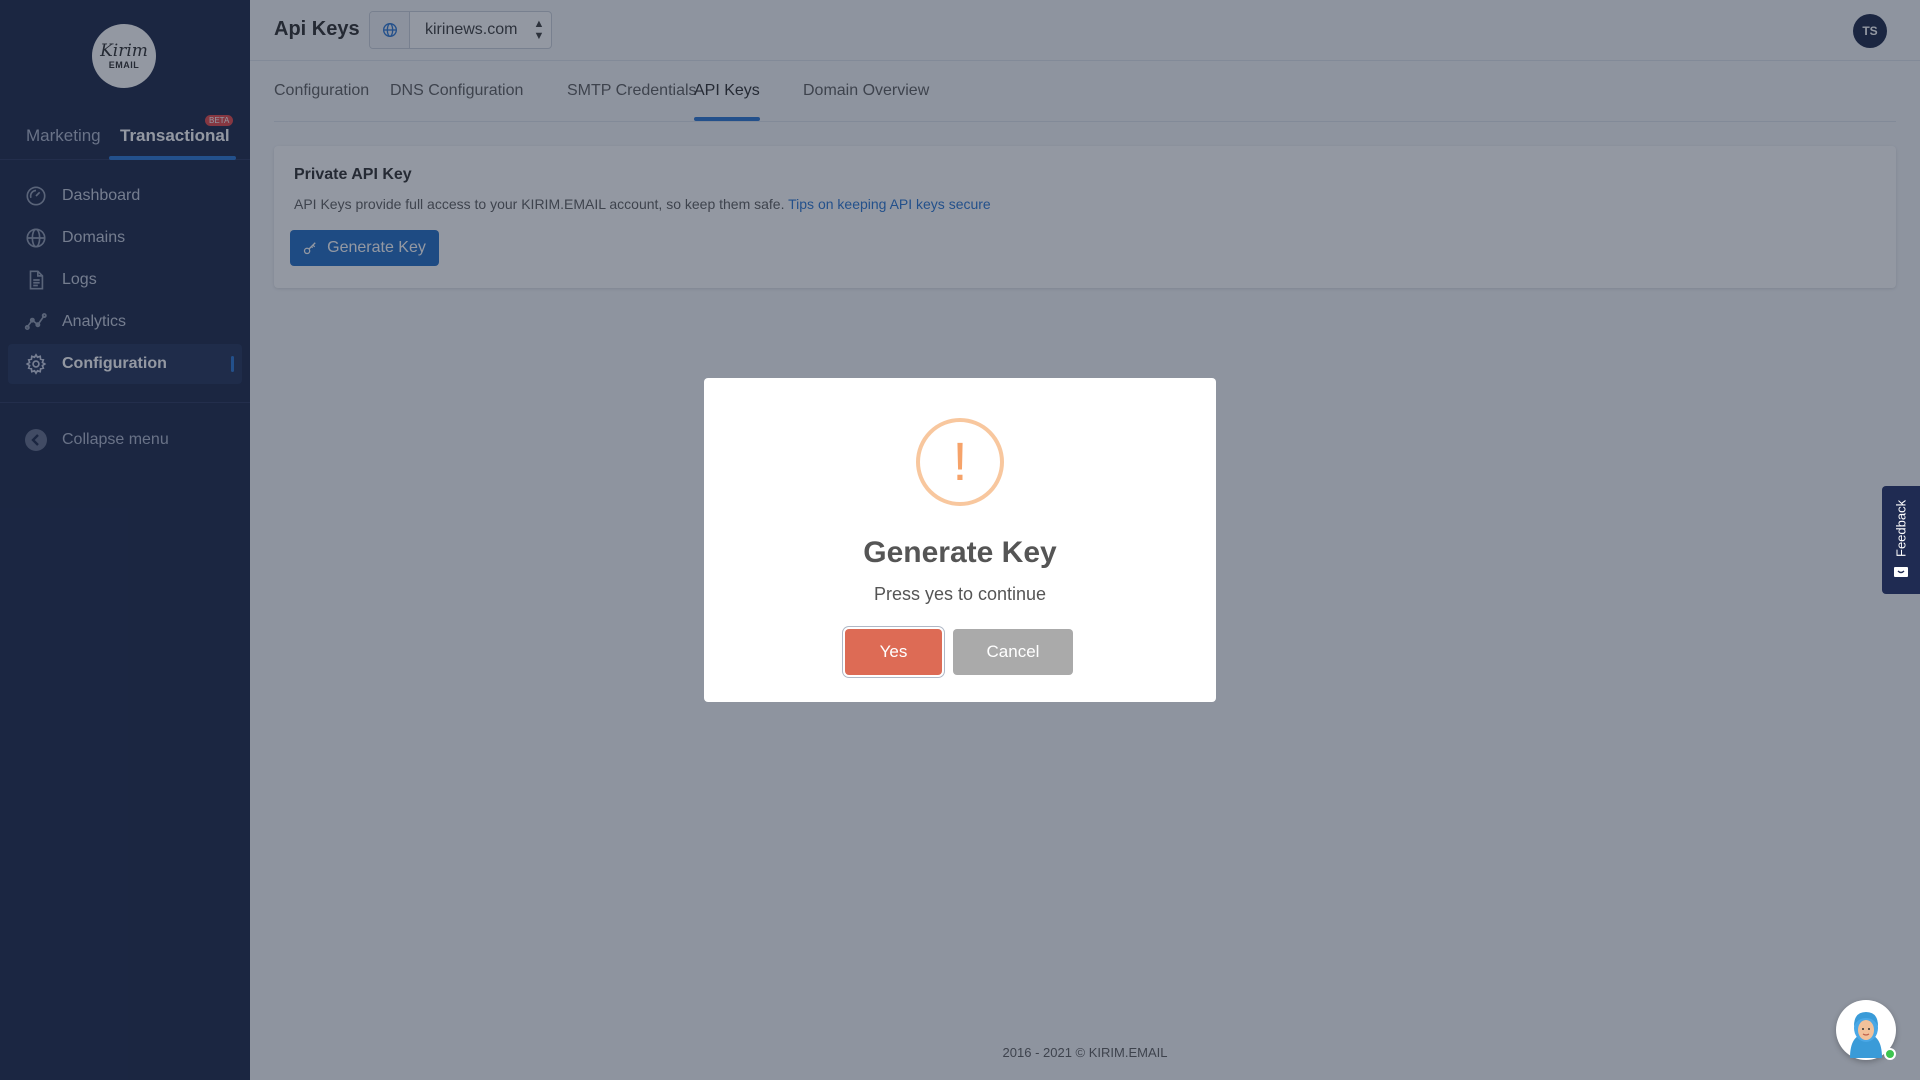 The image size is (1920, 1080). What do you see at coordinates (960, 594) in the screenshot?
I see `dialog-message: Press yes to continue` at bounding box center [960, 594].